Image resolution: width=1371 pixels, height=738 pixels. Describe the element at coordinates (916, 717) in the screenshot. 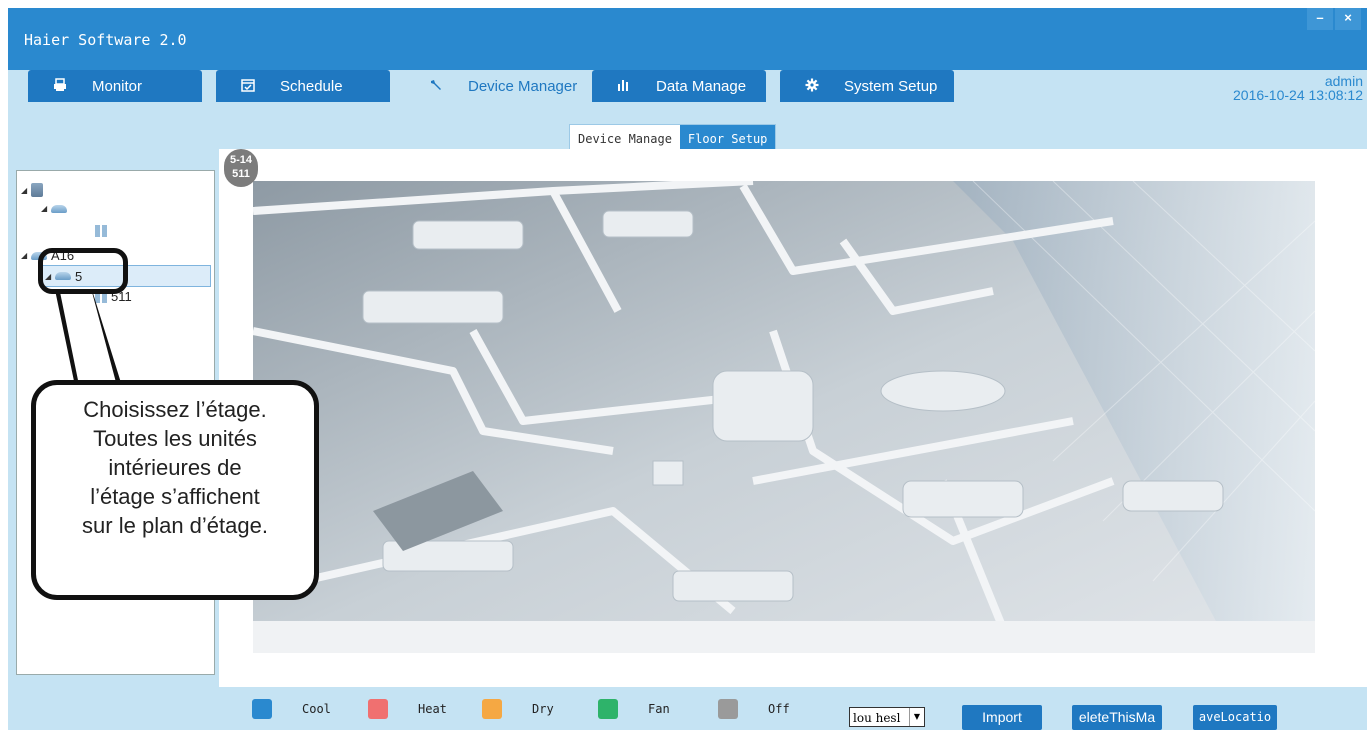

I see `chevron-down-icon: ▼` at that location.